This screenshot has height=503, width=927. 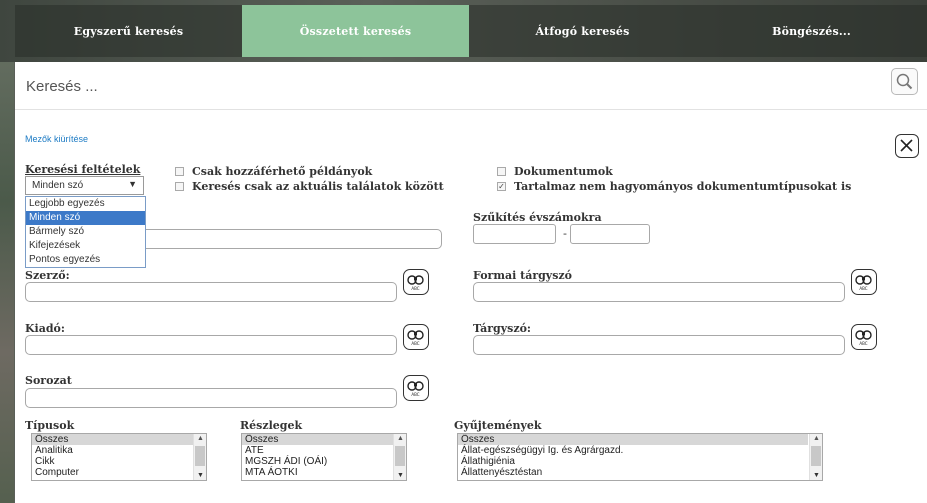 I want to click on list-item: MTA ÁOTKI, so click(x=324, y=472).